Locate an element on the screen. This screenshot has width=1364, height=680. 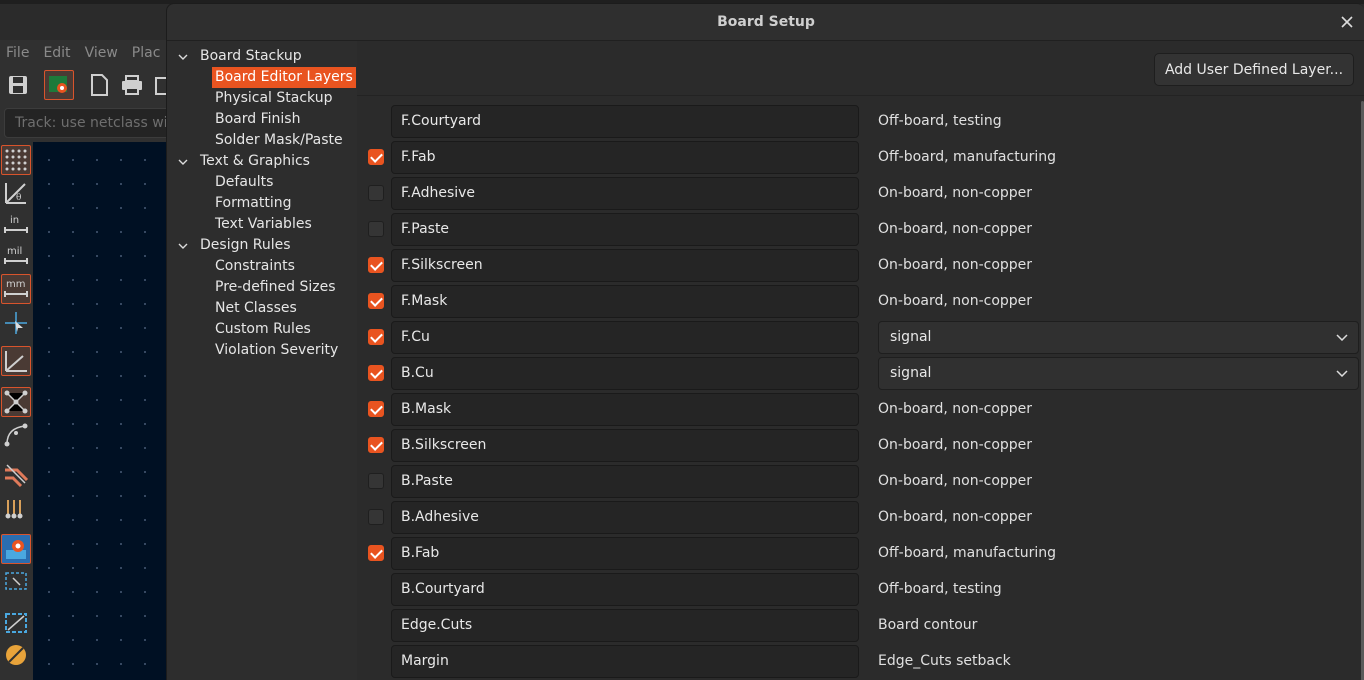
high-contrast-icon is located at coordinates (16, 549).